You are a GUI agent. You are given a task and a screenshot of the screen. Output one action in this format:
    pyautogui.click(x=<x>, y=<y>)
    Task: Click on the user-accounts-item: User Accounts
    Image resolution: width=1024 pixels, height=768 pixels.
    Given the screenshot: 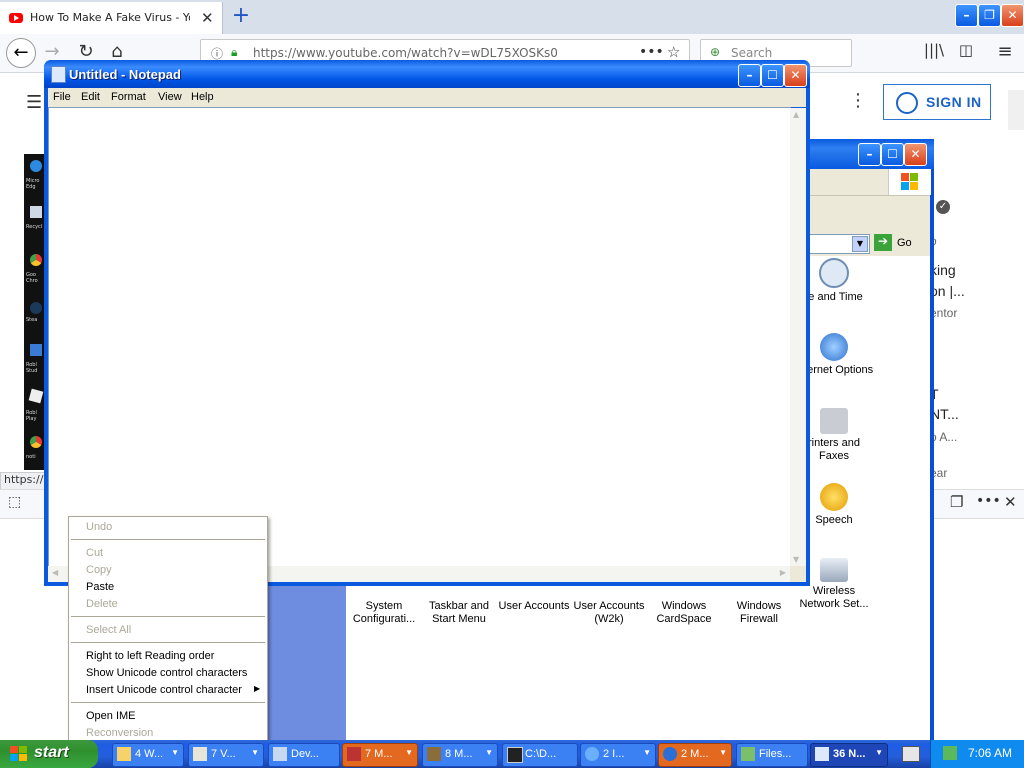 What is the action you would take?
    pyautogui.click(x=534, y=598)
    